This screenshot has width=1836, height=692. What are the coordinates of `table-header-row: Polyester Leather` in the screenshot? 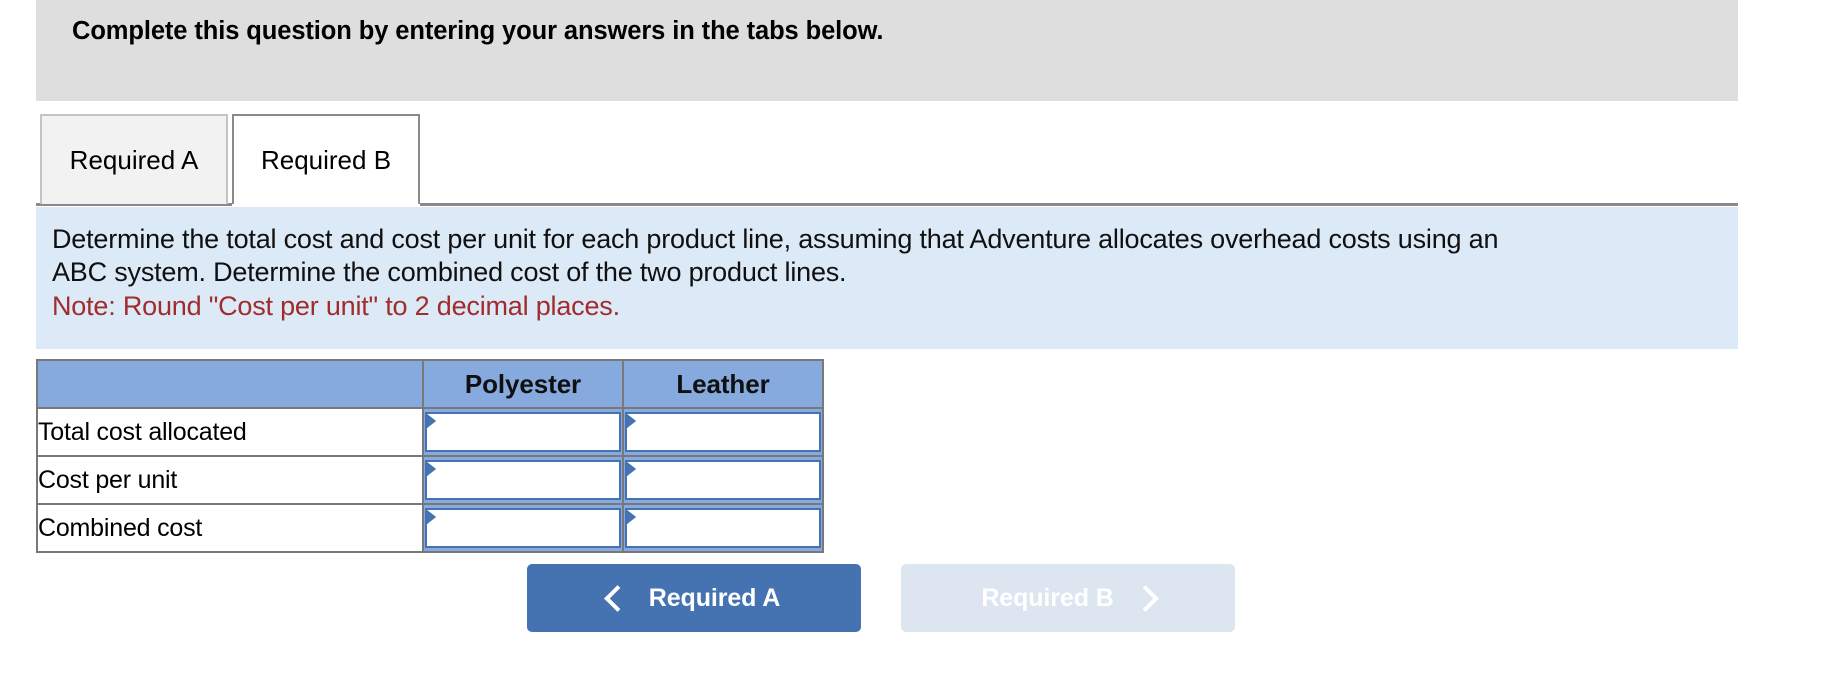 It's located at (430, 384).